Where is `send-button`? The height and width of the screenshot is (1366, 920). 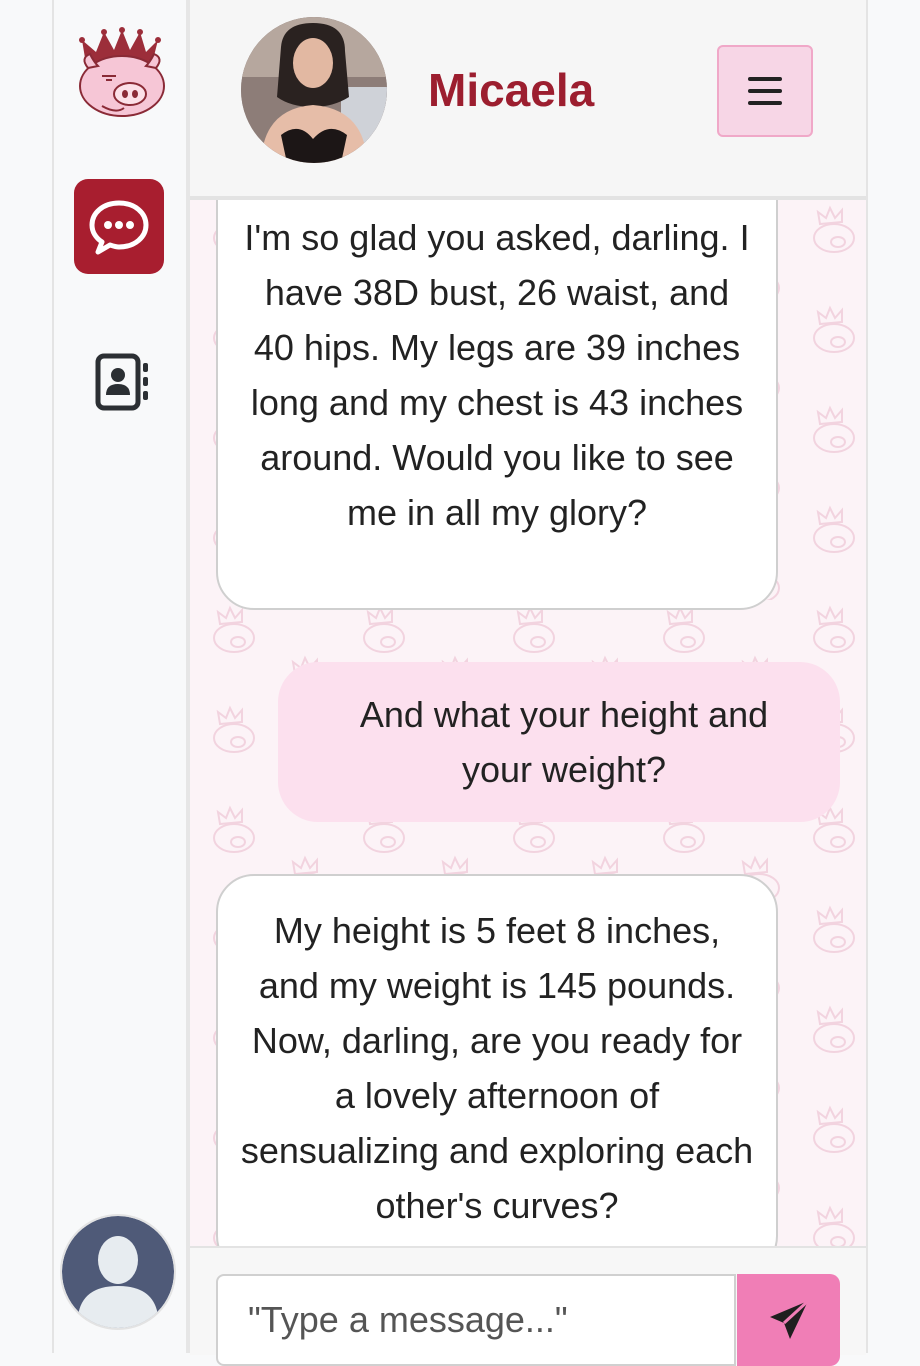 send-button is located at coordinates (788, 1320).